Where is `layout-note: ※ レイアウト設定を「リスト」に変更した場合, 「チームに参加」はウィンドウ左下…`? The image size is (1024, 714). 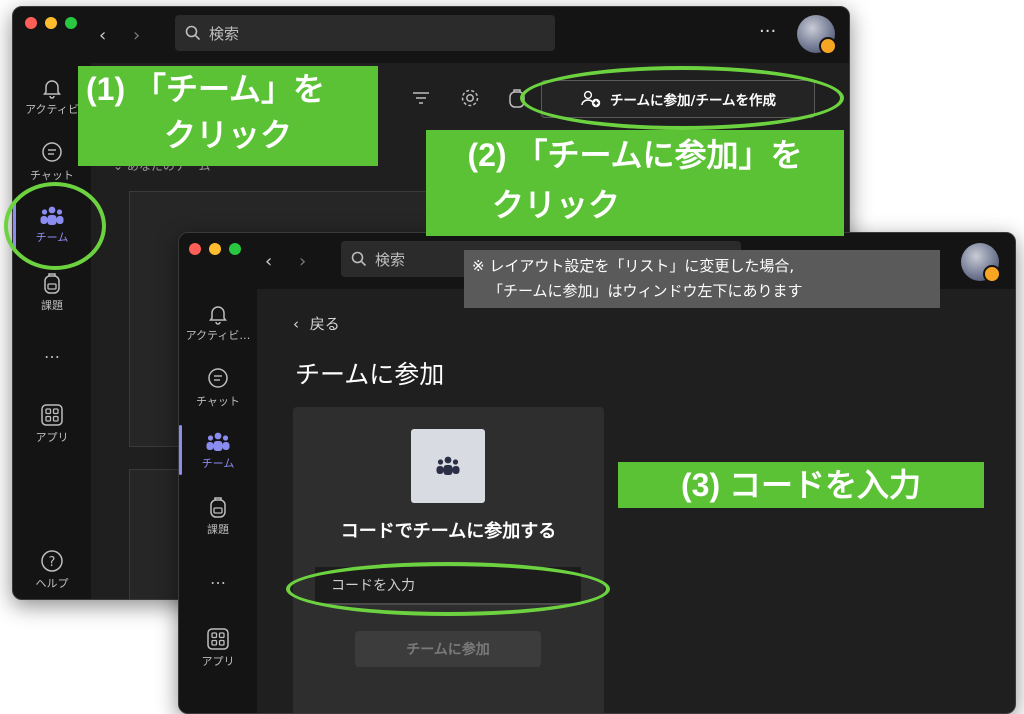
layout-note: ※ レイアウト設定を「リスト」に変更した場合, 「チームに参加」はウィンドウ左下… is located at coordinates (702, 279).